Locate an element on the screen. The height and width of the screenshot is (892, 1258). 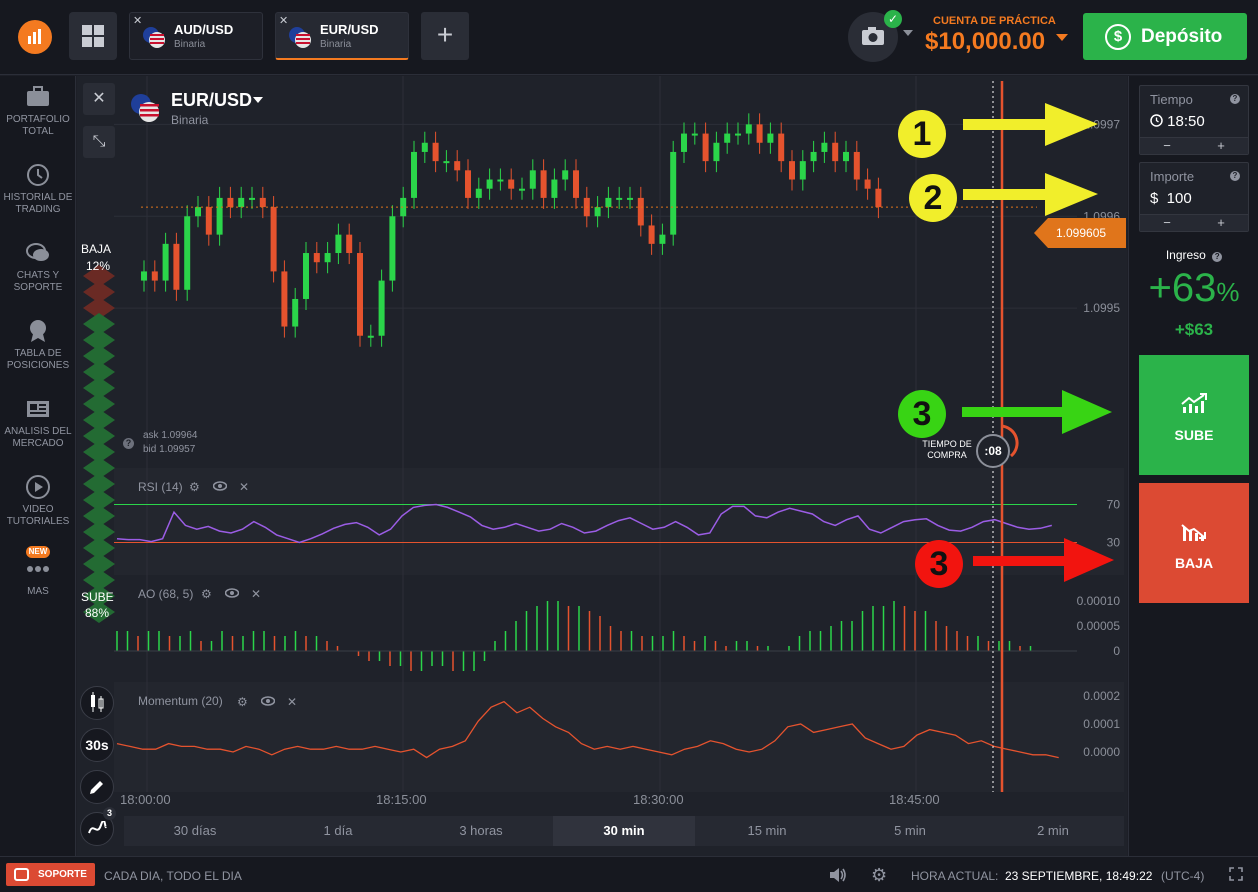
range-1-day: 1 día is located at coordinates (338, 831).